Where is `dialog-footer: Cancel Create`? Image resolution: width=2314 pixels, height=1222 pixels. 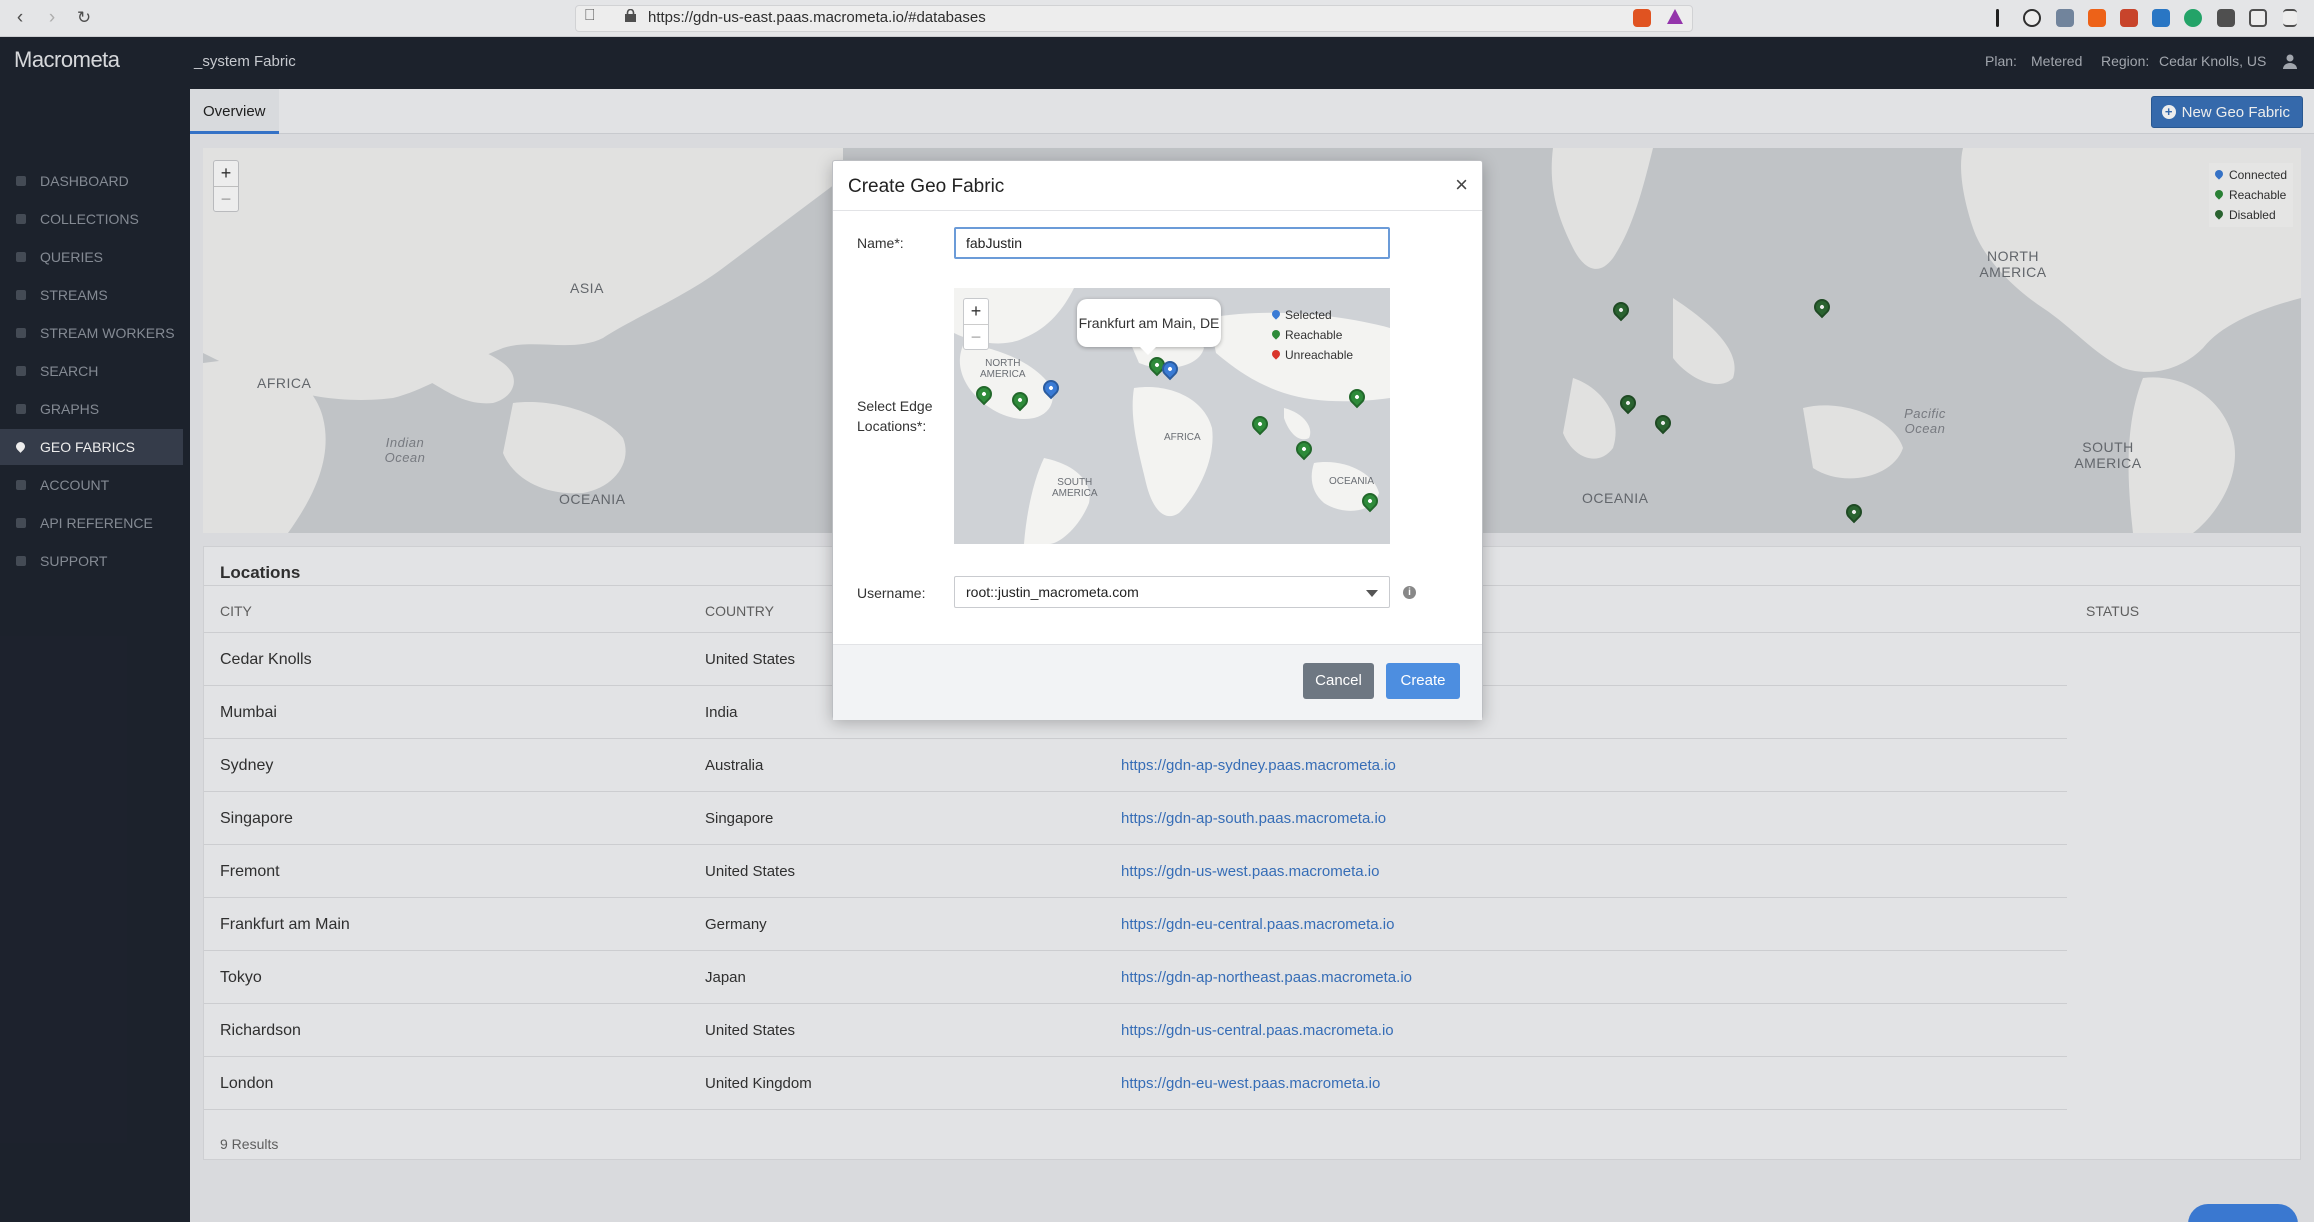 dialog-footer: Cancel Create is located at coordinates (1157, 682).